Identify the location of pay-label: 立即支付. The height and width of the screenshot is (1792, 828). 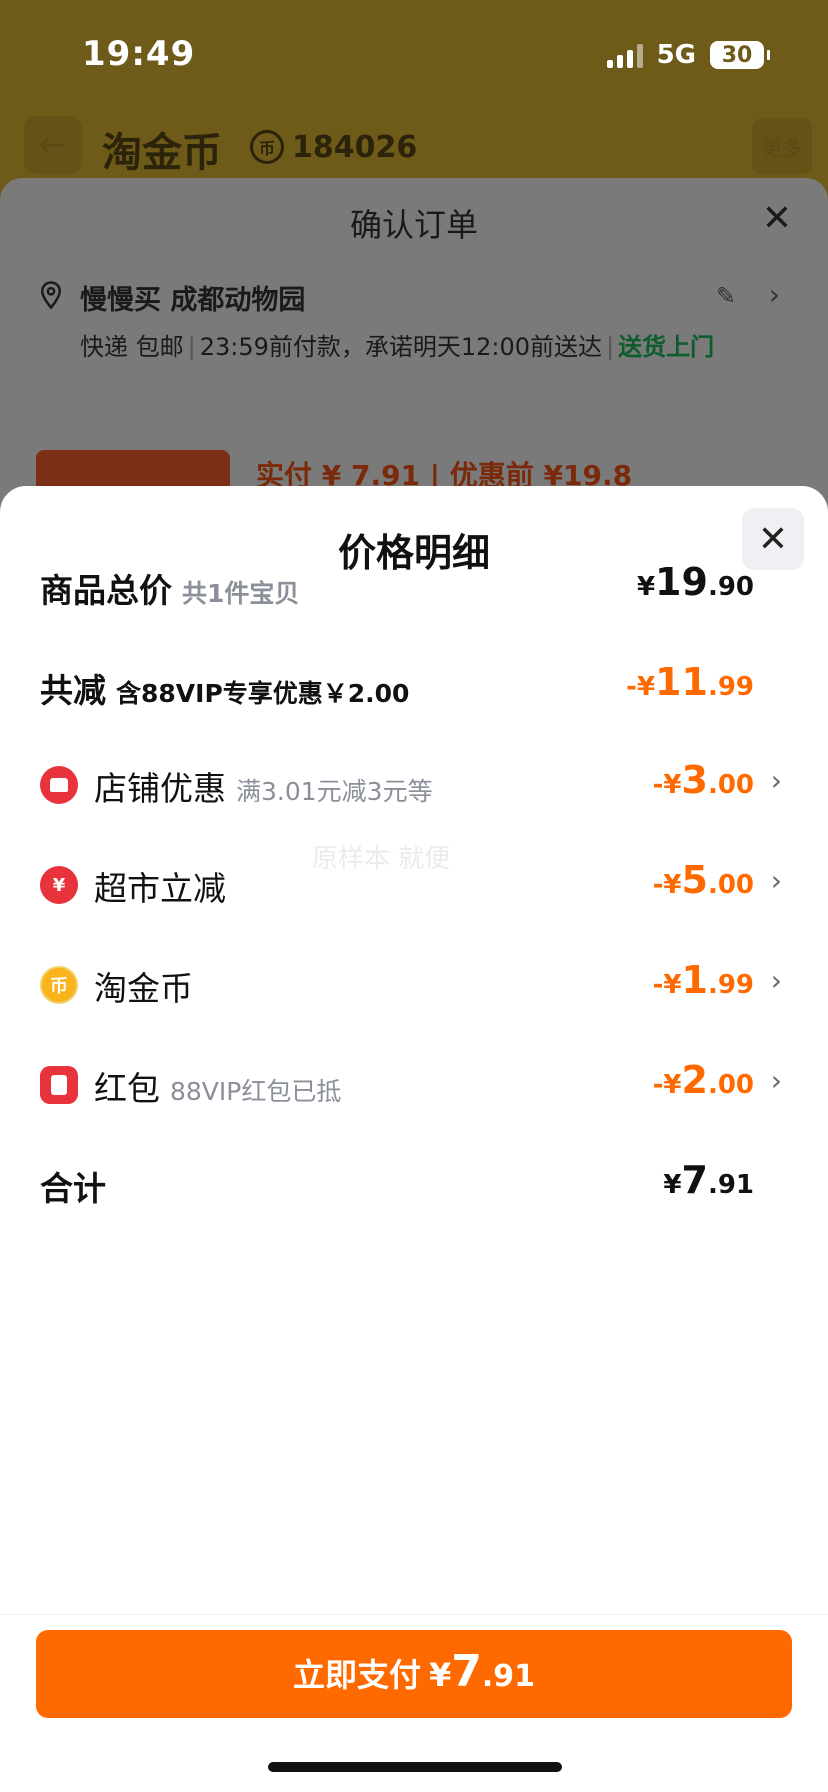
(356, 1675).